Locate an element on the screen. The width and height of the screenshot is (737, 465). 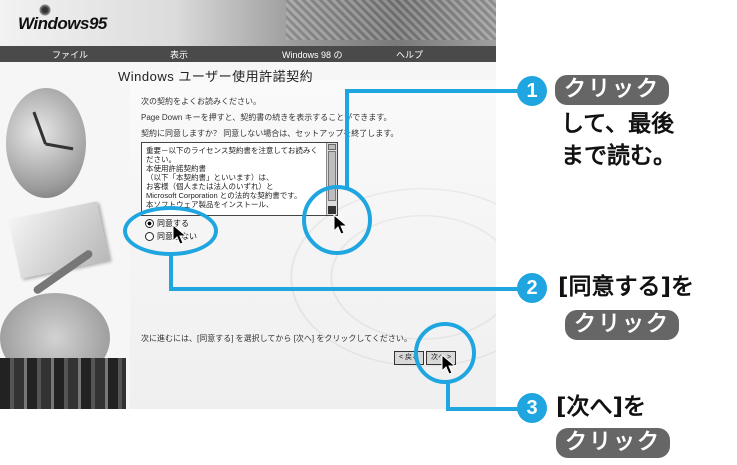
step-number-3: 3 is located at coordinates (532, 408).